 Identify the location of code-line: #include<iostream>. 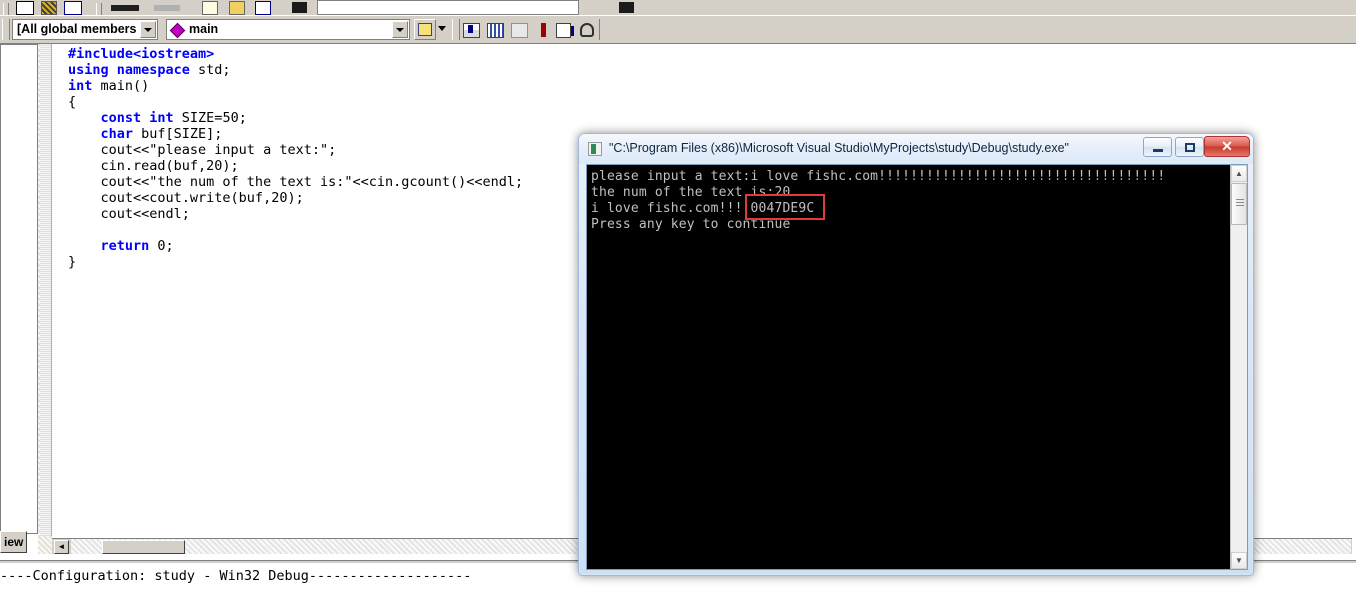
(295, 54).